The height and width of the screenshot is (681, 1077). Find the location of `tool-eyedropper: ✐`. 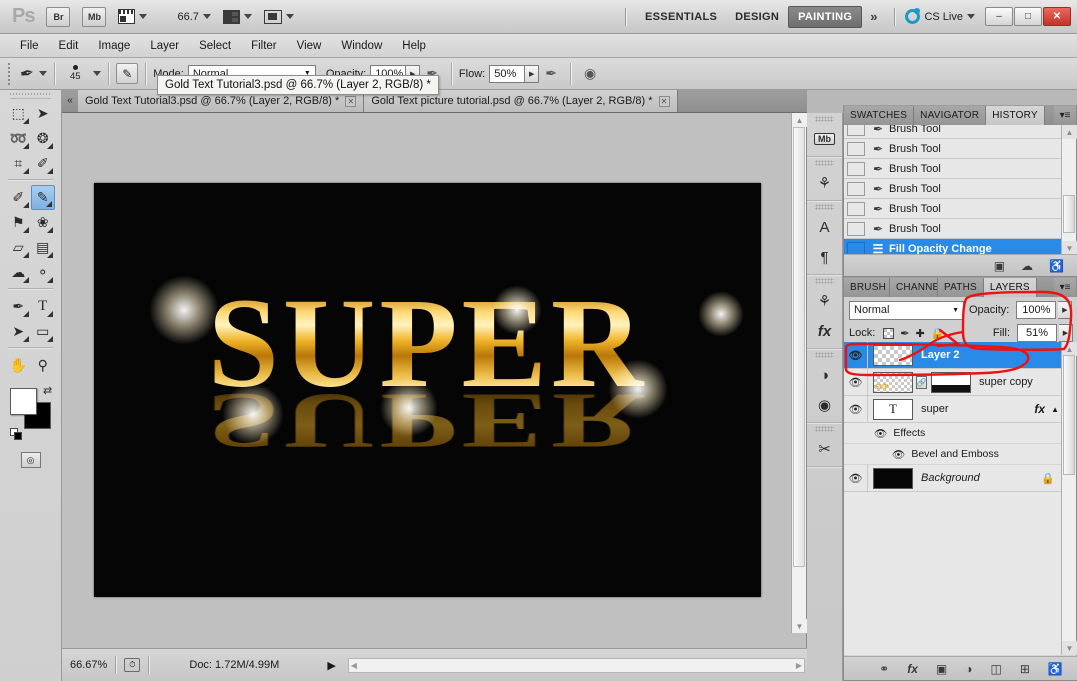

tool-eyedropper: ✐ is located at coordinates (43, 163).